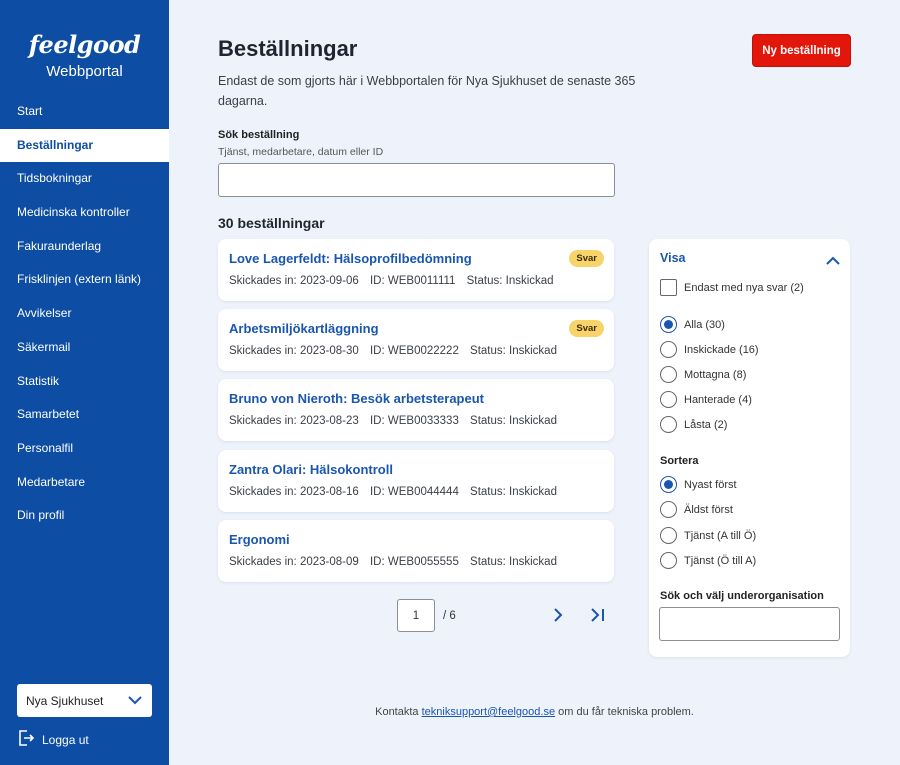  What do you see at coordinates (65, 700) in the screenshot?
I see `organization-select-value: Nya Sjukhuset` at bounding box center [65, 700].